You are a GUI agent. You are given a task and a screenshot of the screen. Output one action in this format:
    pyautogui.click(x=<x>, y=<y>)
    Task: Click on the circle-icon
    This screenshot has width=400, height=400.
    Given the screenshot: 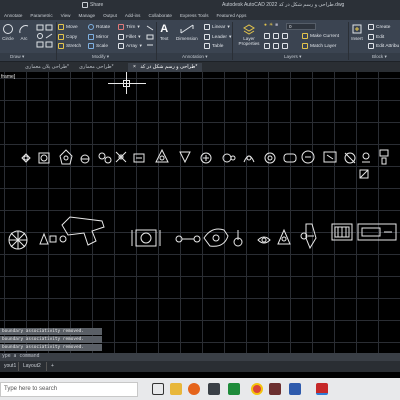 What is the action you would take?
    pyautogui.click(x=8, y=29)
    